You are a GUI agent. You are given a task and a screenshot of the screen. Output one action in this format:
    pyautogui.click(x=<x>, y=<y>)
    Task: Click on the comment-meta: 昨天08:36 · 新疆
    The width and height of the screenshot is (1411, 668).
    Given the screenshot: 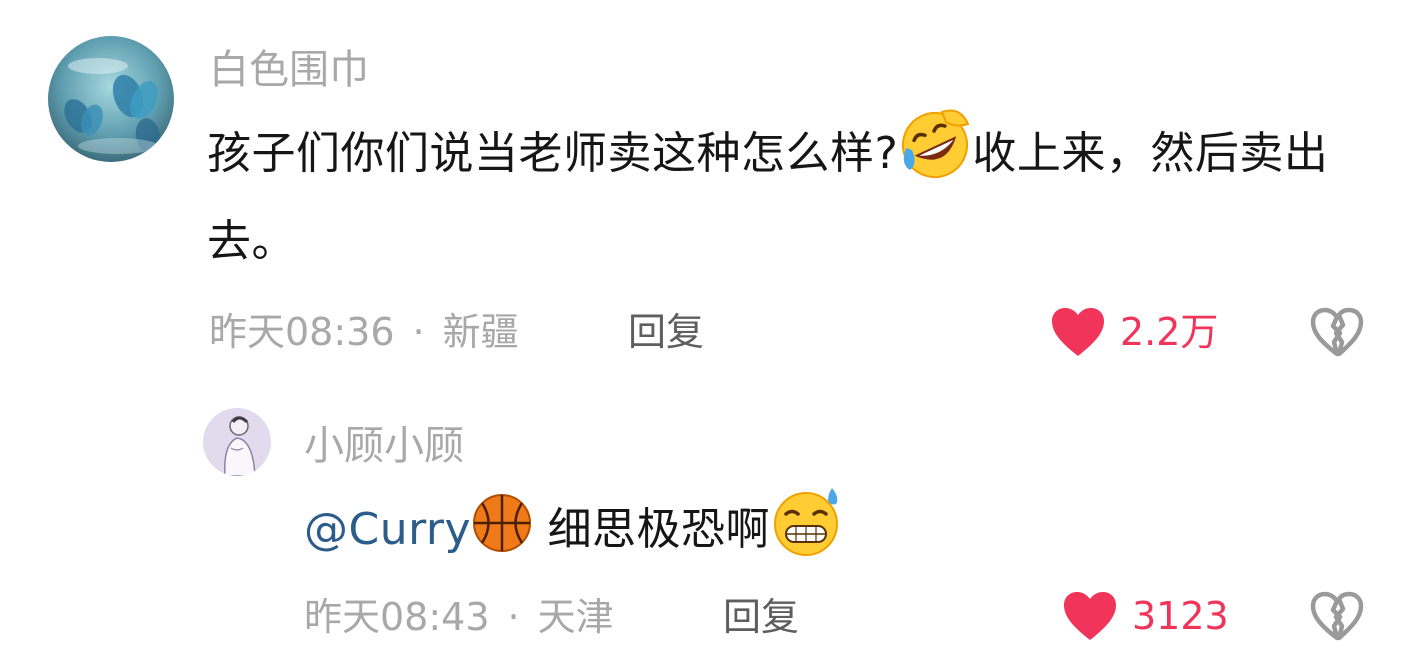 What is the action you would take?
    pyautogui.click(x=364, y=332)
    